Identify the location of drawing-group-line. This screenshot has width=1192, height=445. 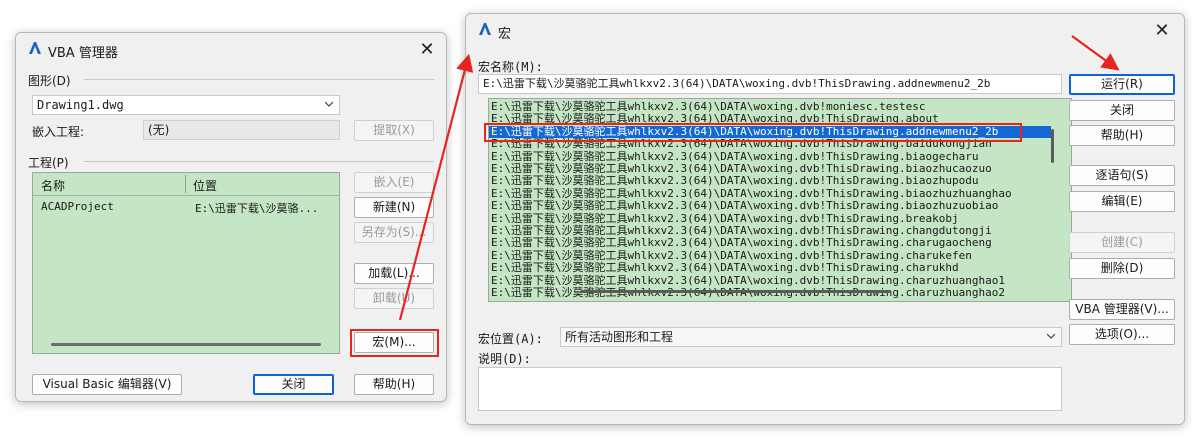
(259, 79).